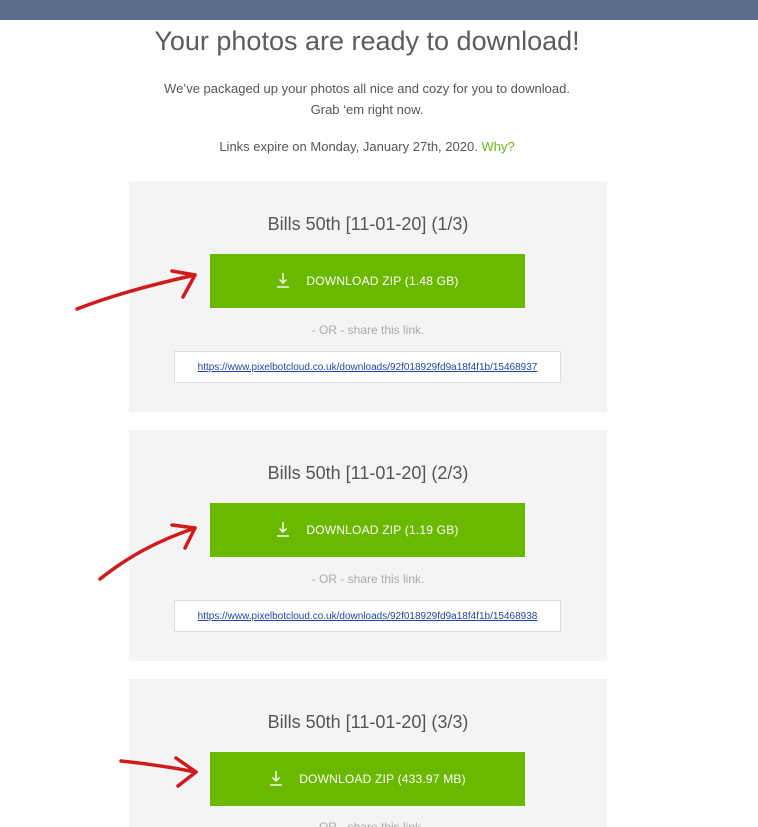 The width and height of the screenshot is (758, 827). Describe the element at coordinates (382, 530) in the screenshot. I see `download-button-label: DOWNLOAD ZIP (1.19 GB)` at that location.